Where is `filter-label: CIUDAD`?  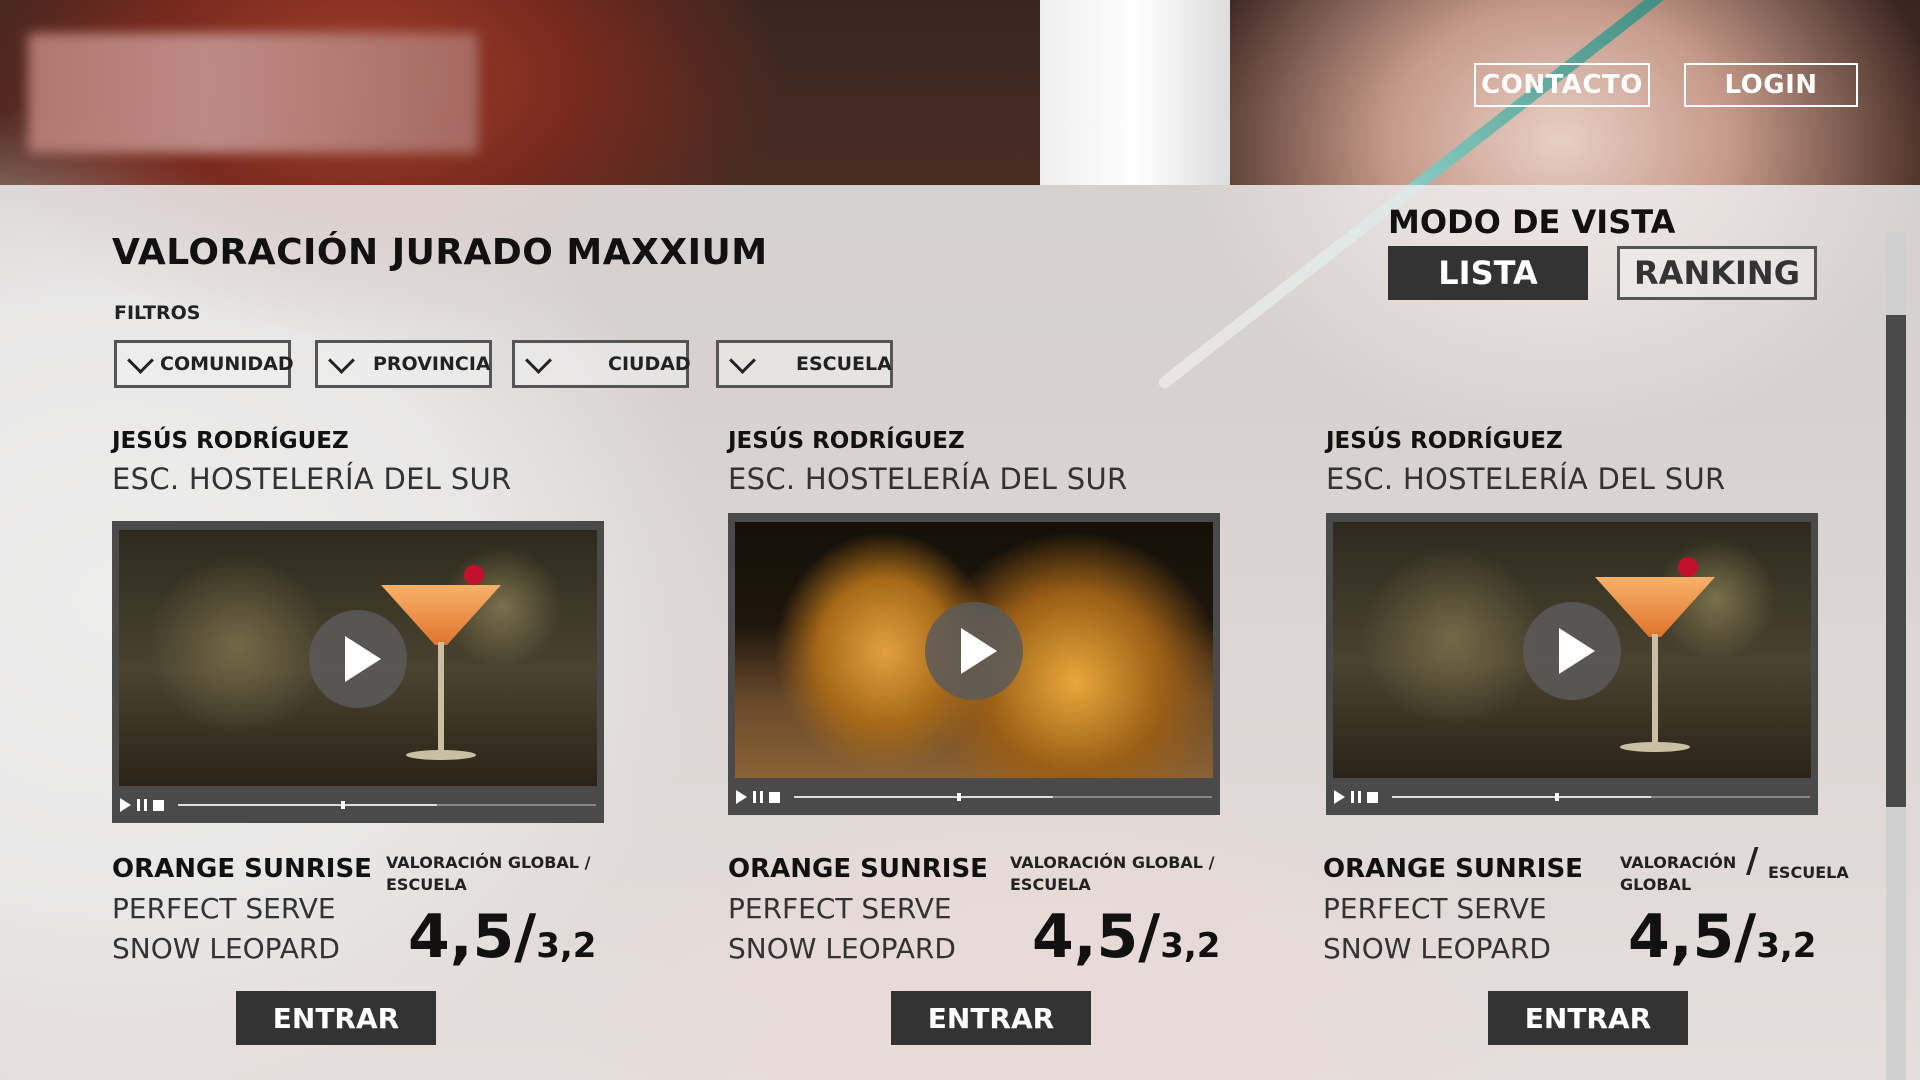 filter-label: CIUDAD is located at coordinates (649, 364).